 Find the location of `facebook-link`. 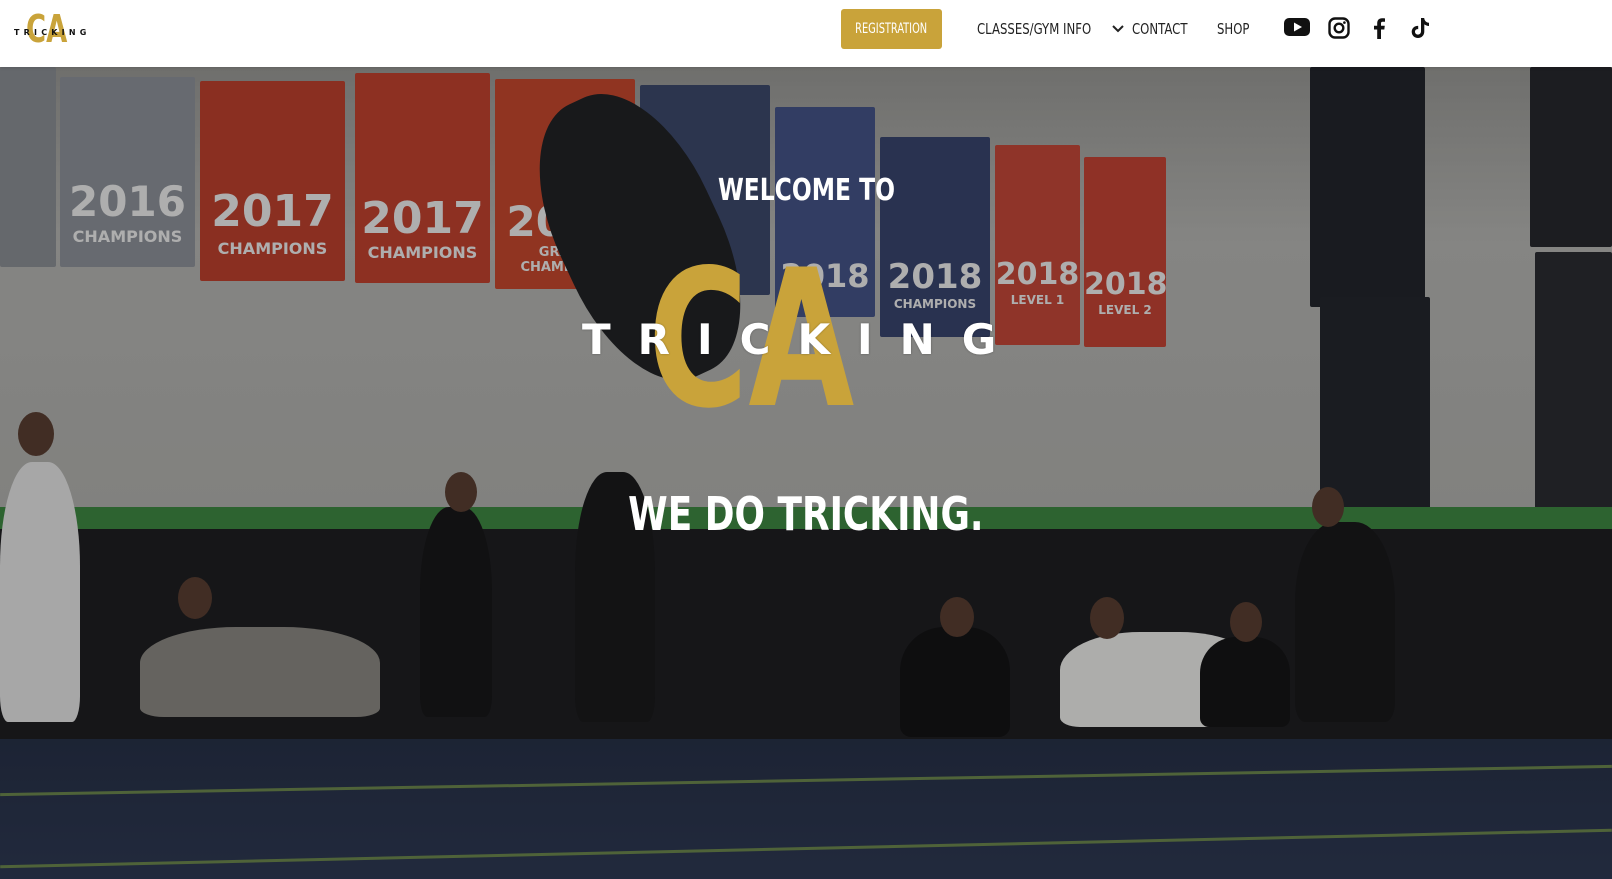

facebook-link is located at coordinates (1379, 29).